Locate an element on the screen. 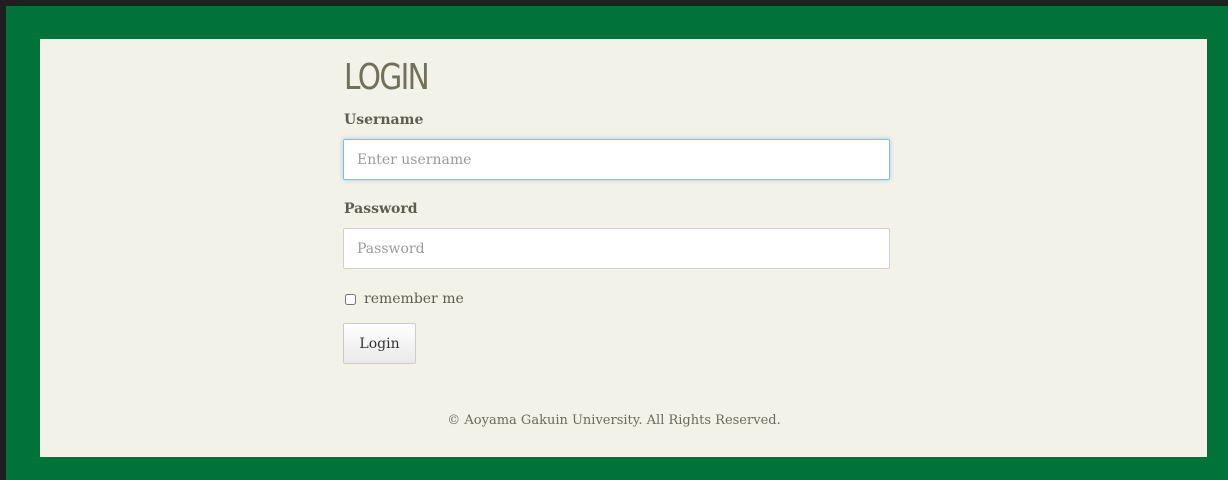  password-label: Password is located at coordinates (381, 209).